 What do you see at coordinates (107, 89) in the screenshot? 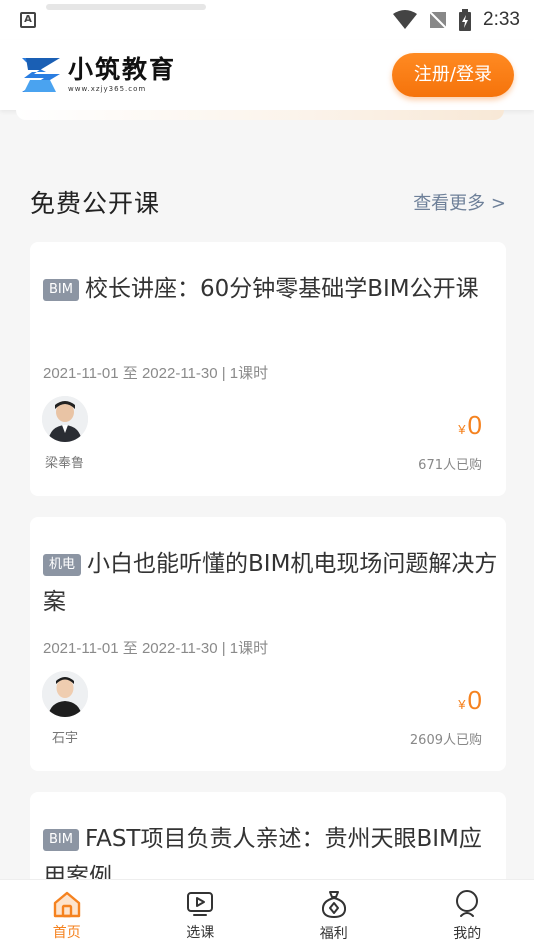
I see `logo-url: www.xzjy365.com` at bounding box center [107, 89].